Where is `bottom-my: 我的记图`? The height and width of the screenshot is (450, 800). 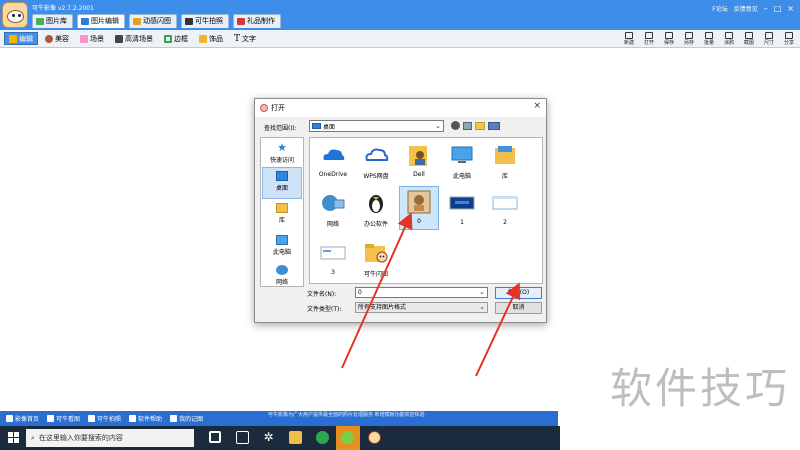
bottom-my: 我的记图 is located at coordinates (186, 418).